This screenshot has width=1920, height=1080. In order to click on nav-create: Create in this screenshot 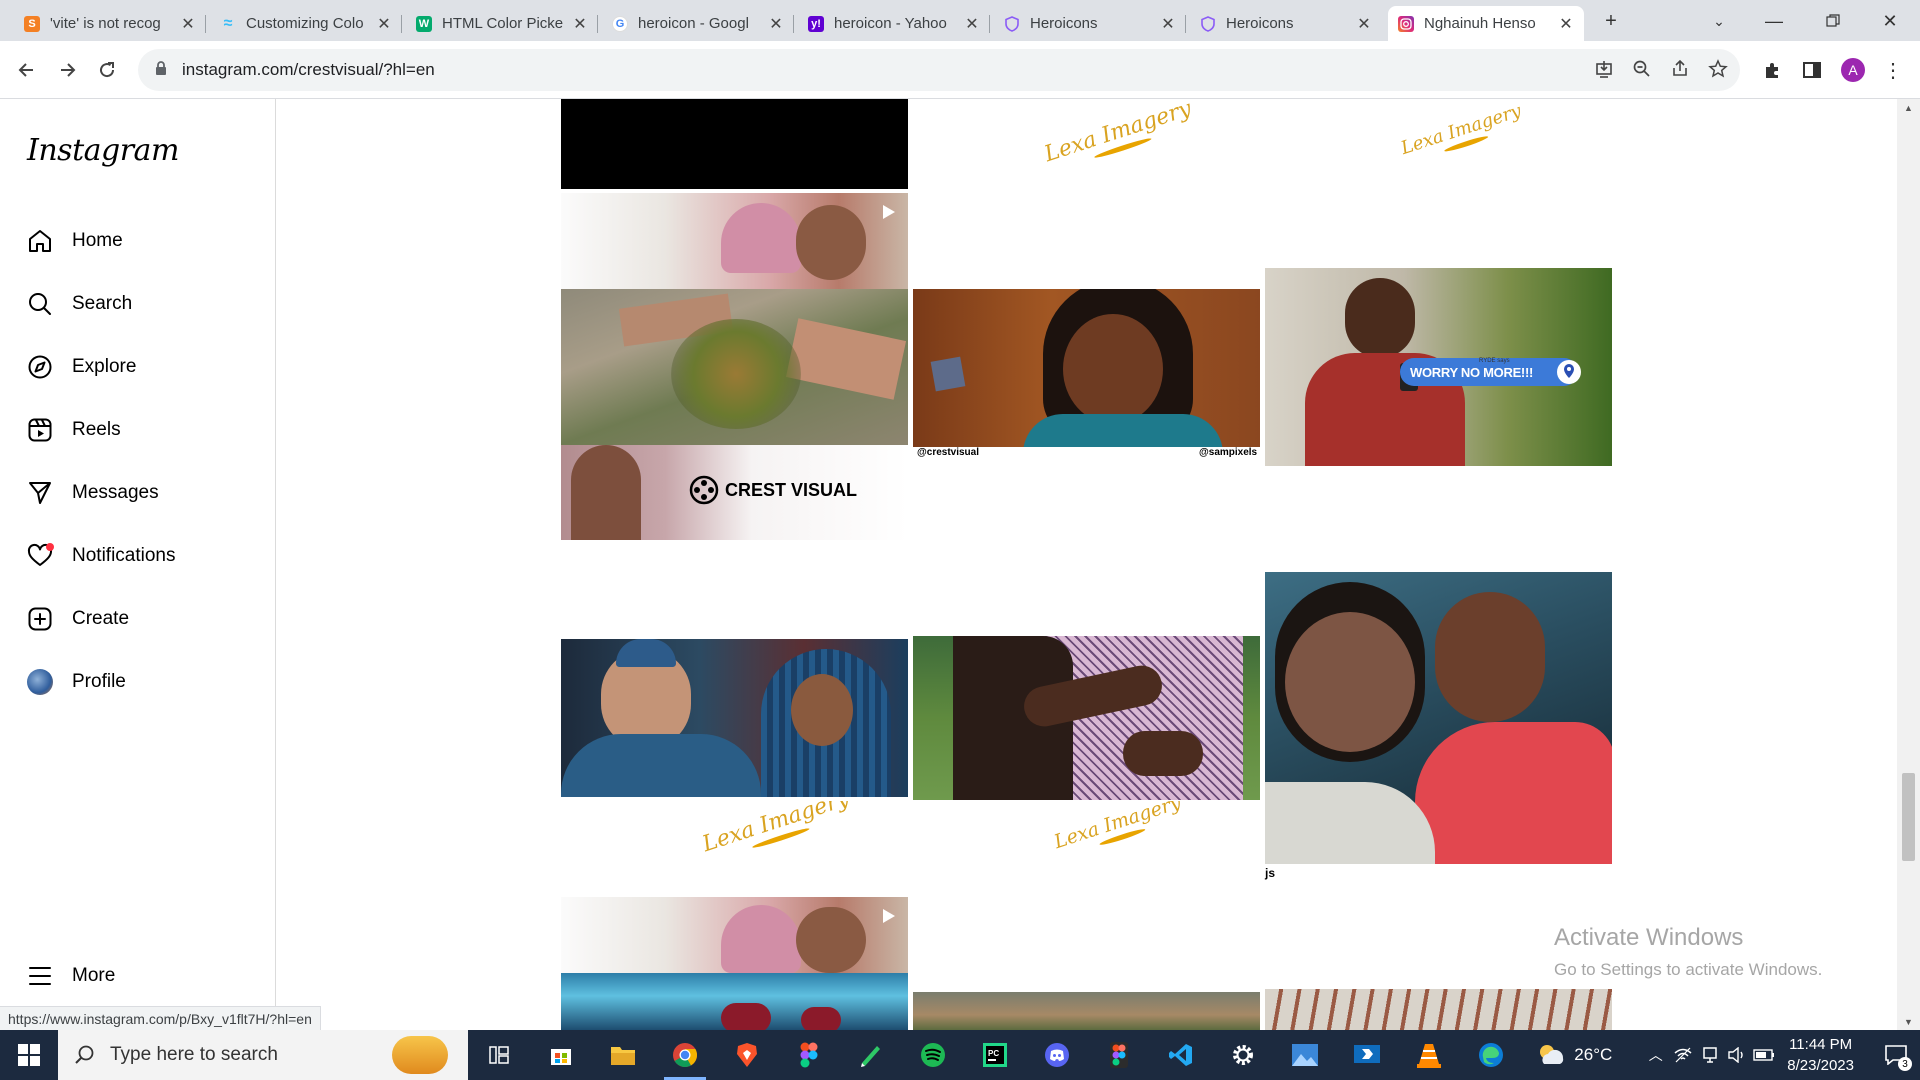, I will do `click(141, 619)`.